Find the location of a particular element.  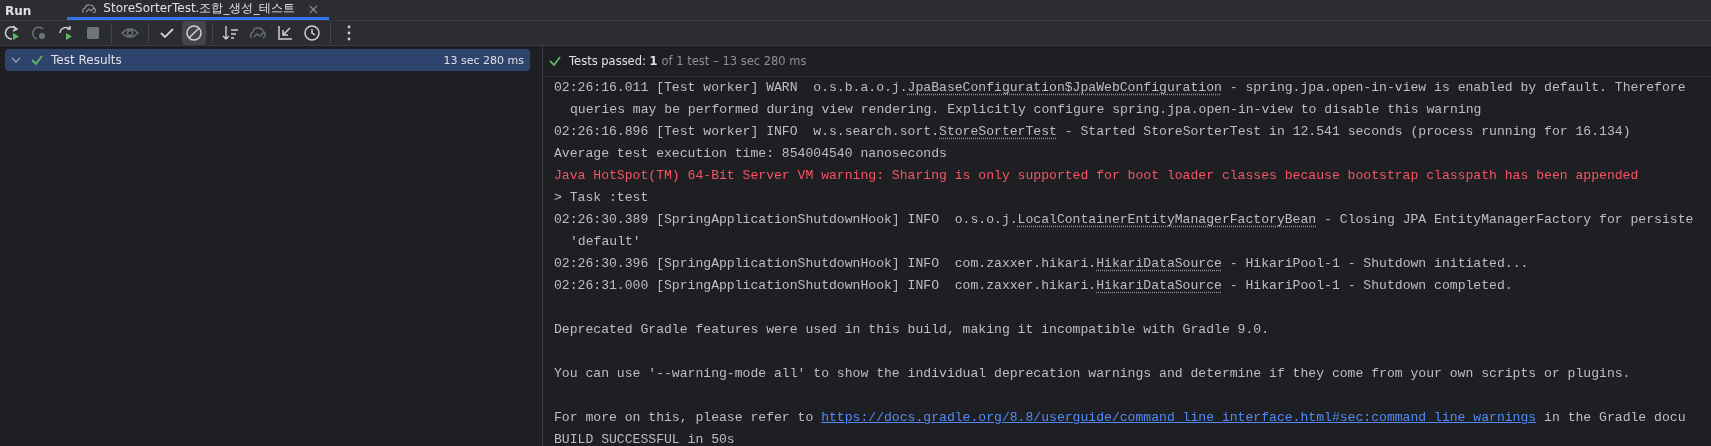

ban-icon is located at coordinates (194, 33).